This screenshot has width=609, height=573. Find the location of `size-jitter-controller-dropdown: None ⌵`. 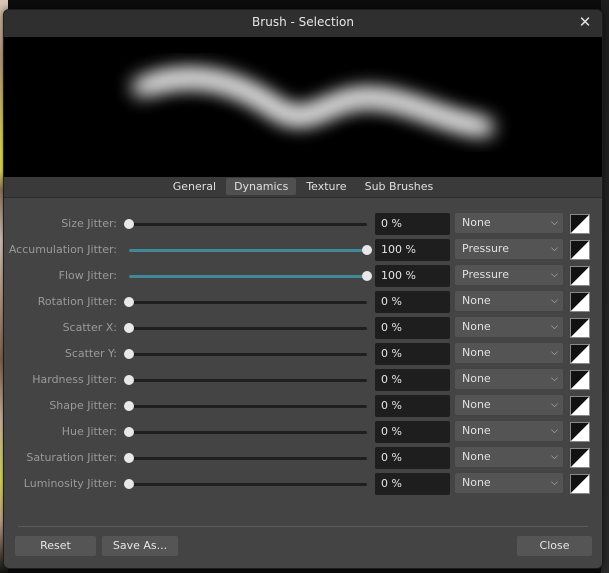

size-jitter-controller-dropdown: None ⌵ is located at coordinates (509, 223).